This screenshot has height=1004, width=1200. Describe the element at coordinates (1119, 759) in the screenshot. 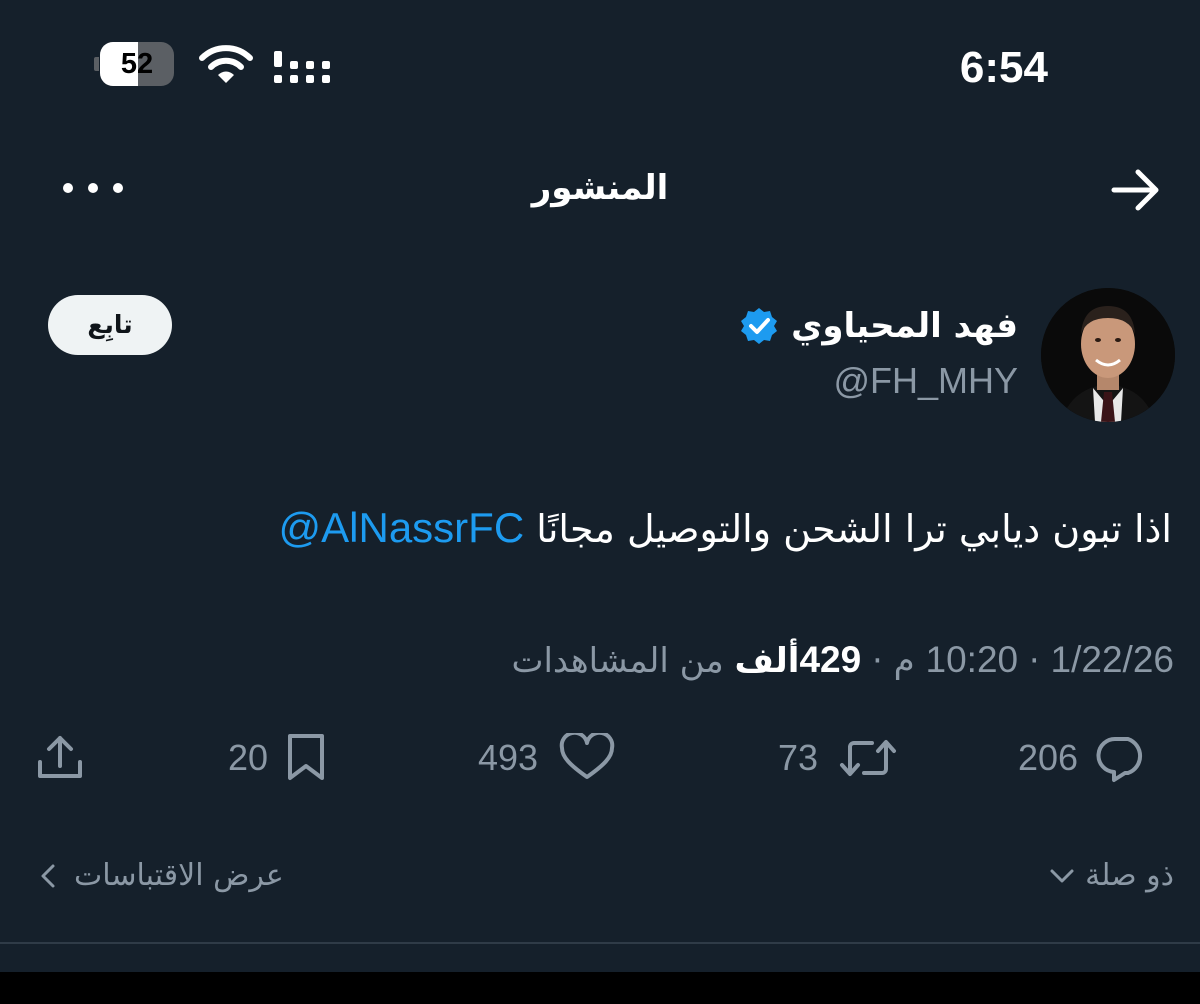

I see `reply-icon` at that location.